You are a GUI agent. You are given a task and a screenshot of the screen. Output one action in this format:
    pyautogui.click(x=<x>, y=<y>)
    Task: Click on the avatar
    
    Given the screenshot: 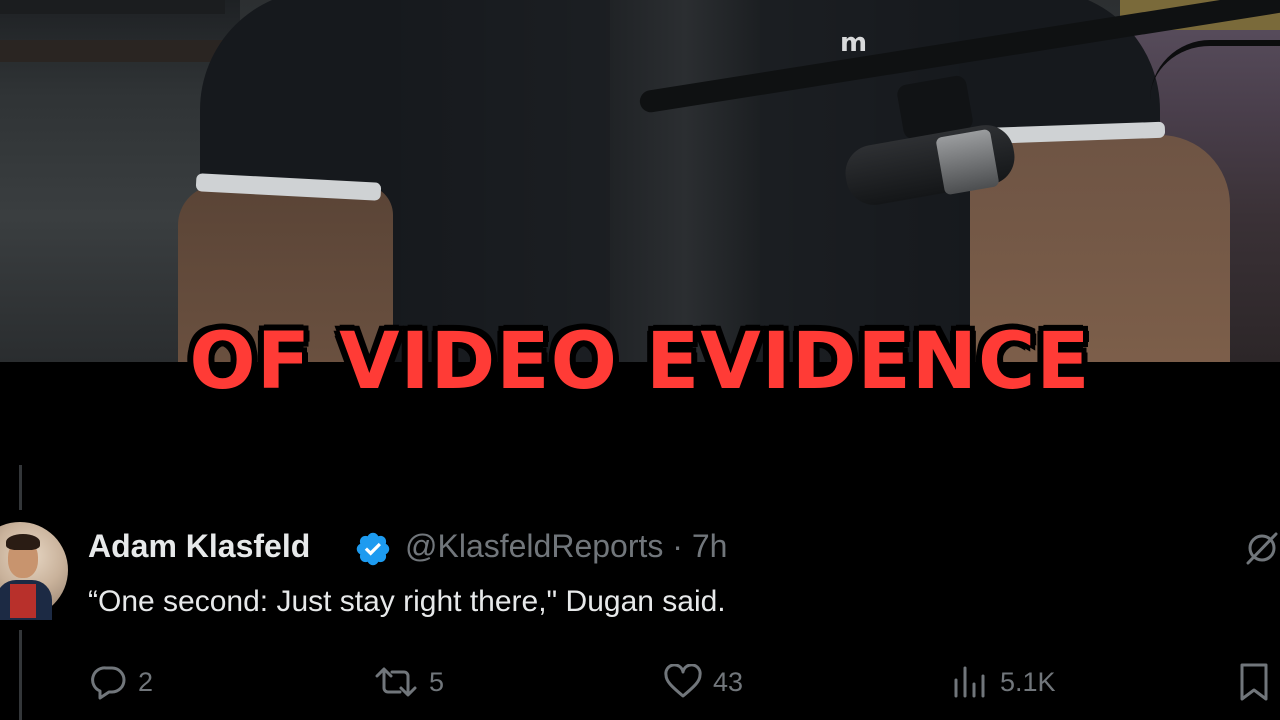 What is the action you would take?
    pyautogui.click(x=34, y=571)
    